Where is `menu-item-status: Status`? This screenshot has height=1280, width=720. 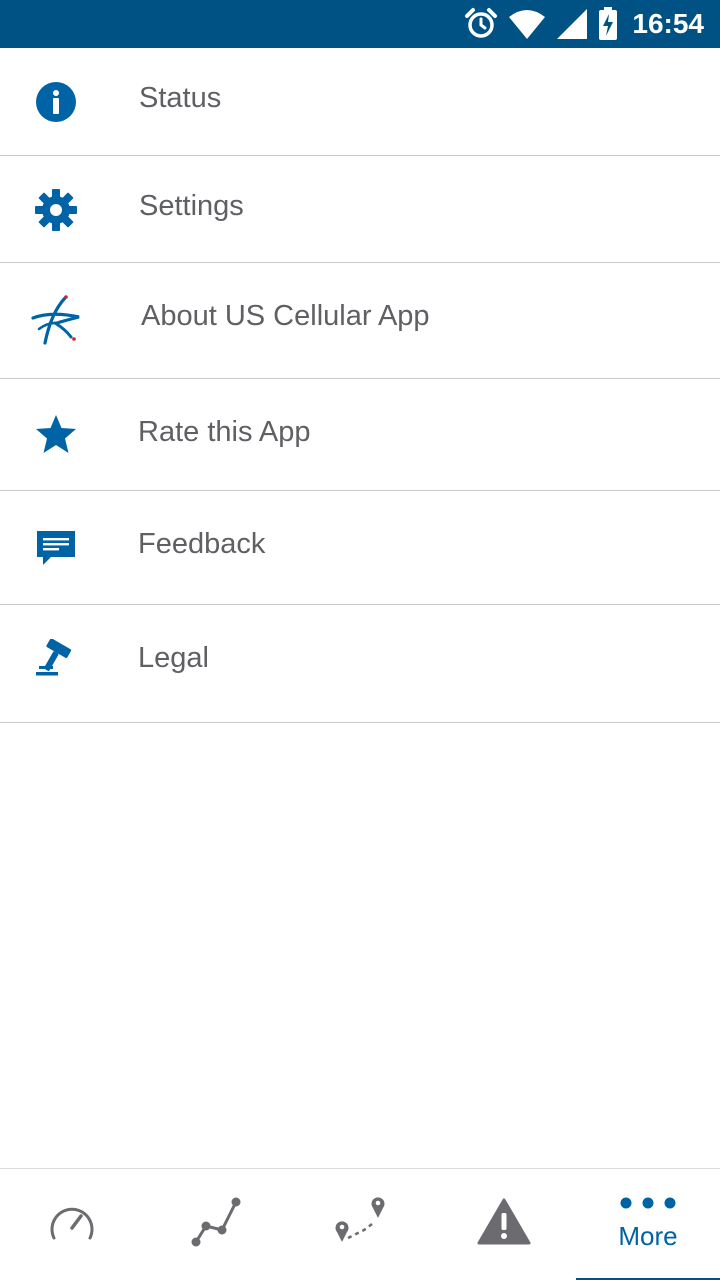
menu-item-status: Status is located at coordinates (360, 102).